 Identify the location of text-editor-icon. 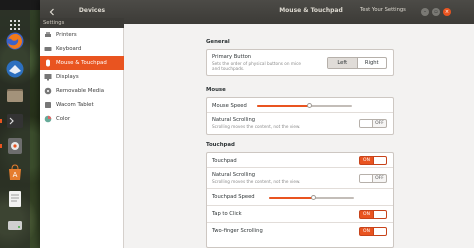
(15, 199).